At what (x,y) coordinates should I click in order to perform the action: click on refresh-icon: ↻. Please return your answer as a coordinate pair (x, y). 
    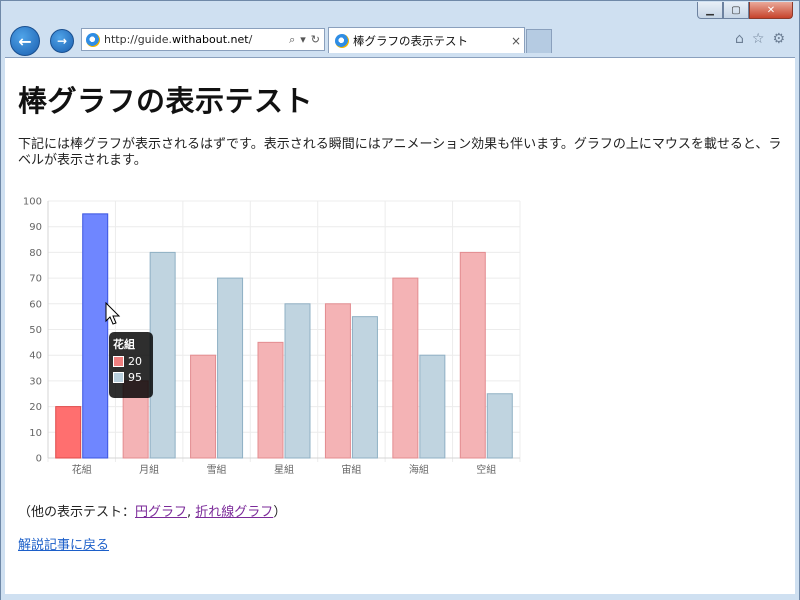
    Looking at the image, I should click on (315, 40).